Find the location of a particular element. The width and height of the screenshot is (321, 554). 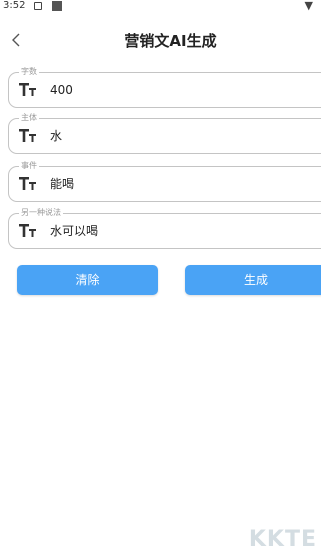

alternate-phrasing-field: 另一种说法 水可以喝 is located at coordinates (164, 228).